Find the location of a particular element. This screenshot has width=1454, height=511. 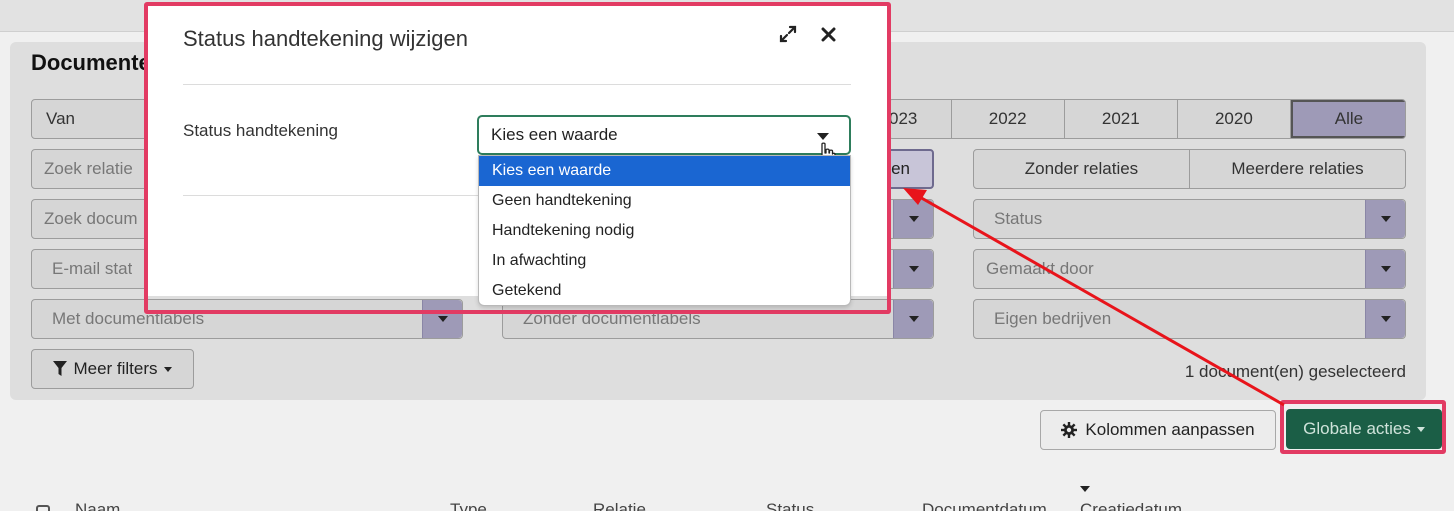

annotation-arrow is located at coordinates (1094, 297).